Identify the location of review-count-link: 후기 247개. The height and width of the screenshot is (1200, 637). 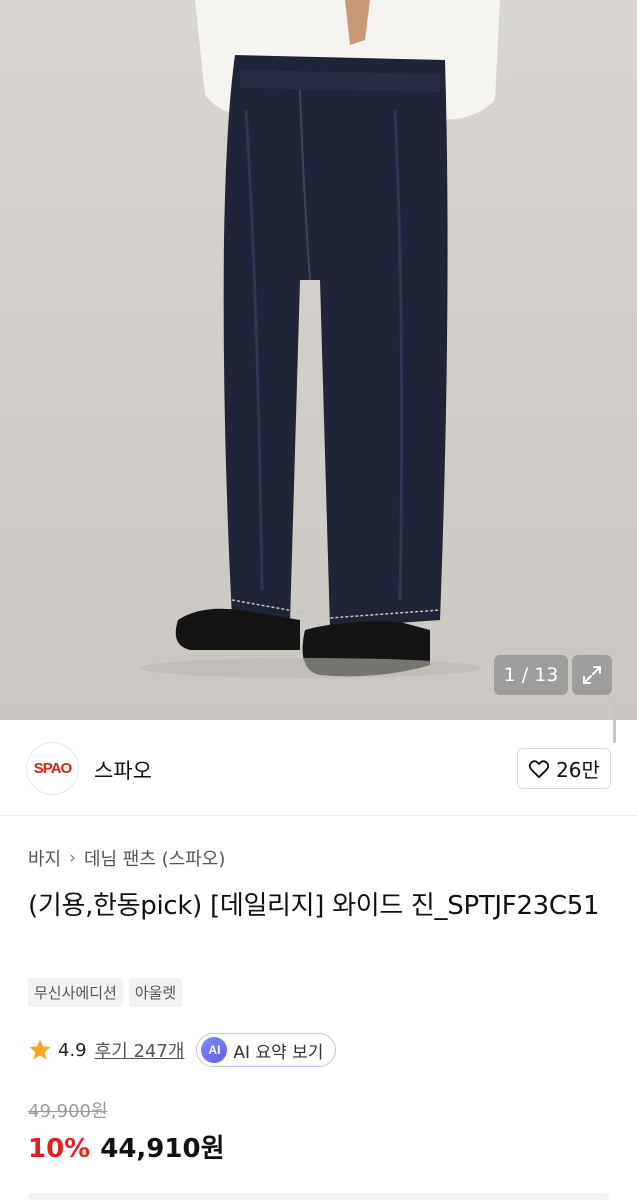
(140, 1050).